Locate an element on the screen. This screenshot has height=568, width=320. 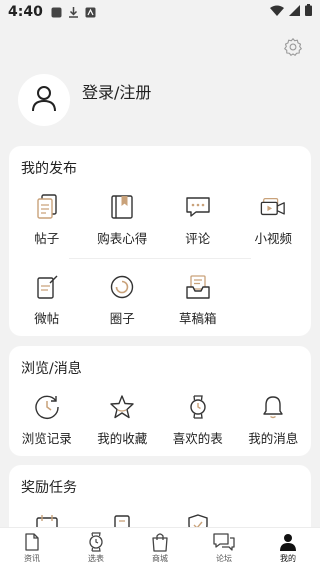
clock-icon is located at coordinates (47, 407).